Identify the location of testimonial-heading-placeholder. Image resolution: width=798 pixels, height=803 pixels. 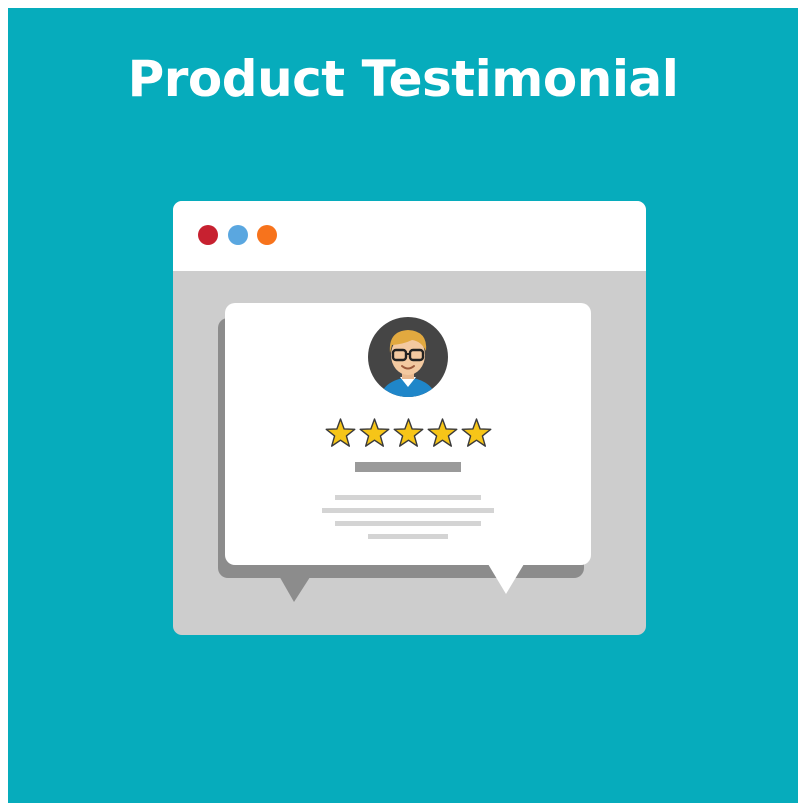
(408, 467).